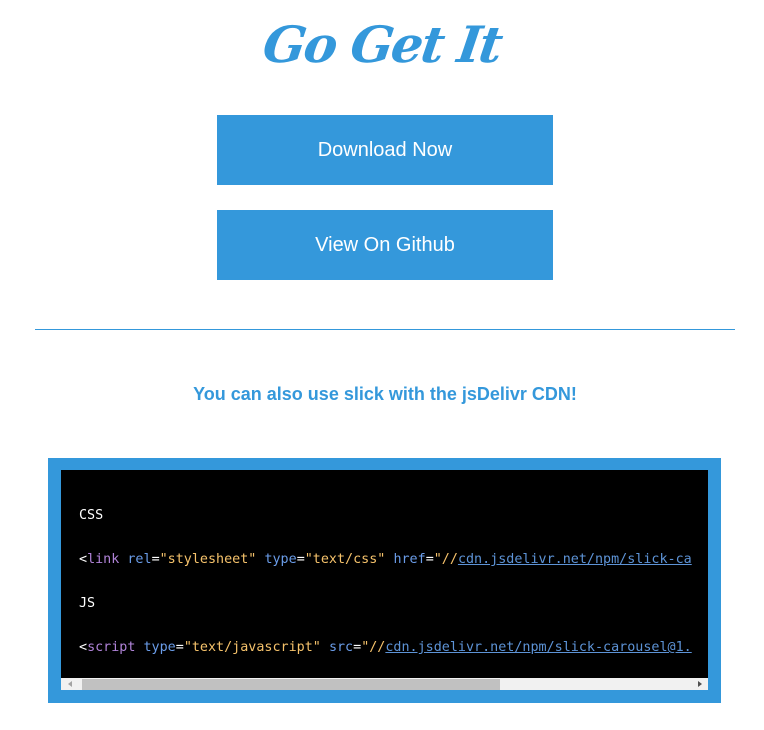 The image size is (764, 730). I want to click on download-now-button: Download Now, so click(385, 150).